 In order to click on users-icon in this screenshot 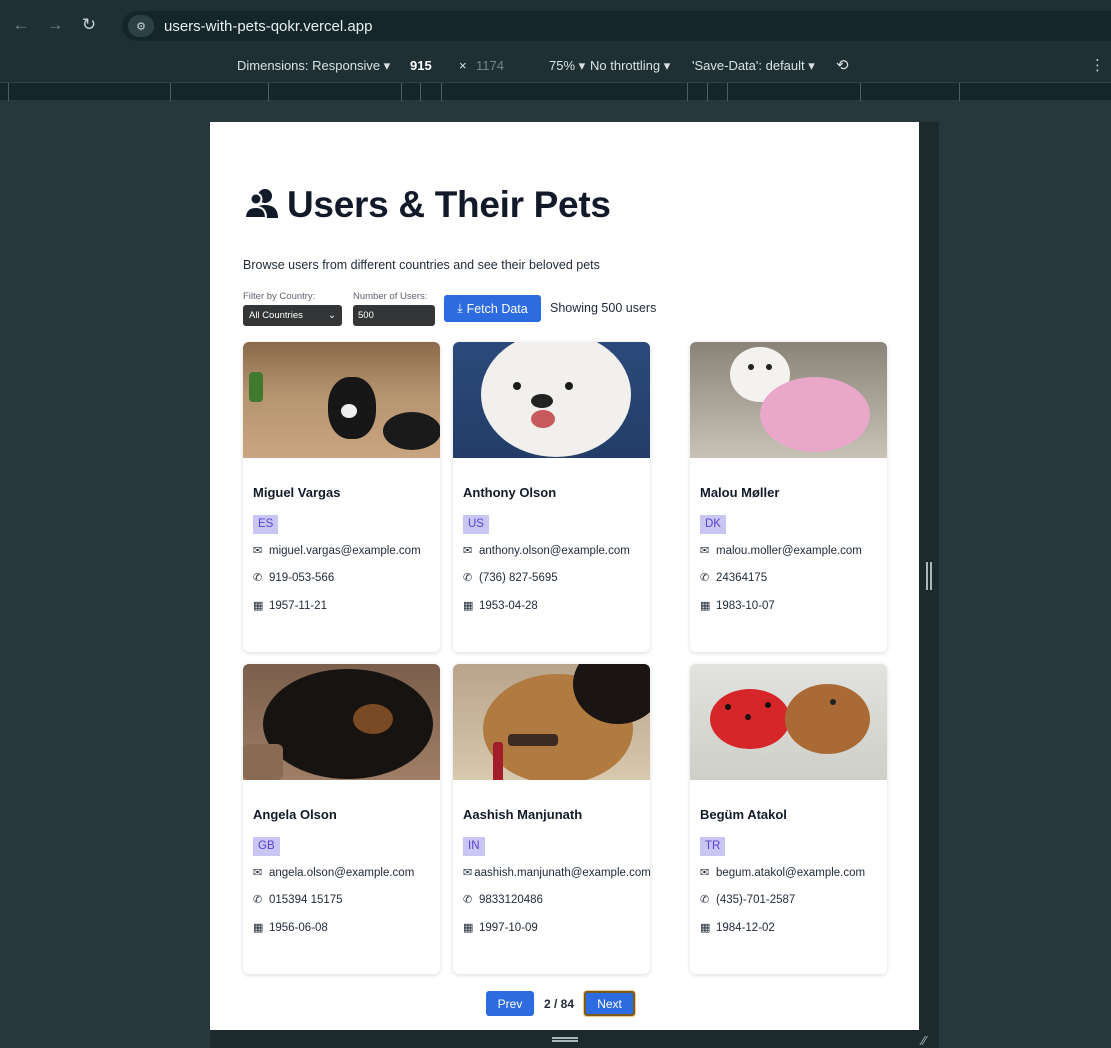, I will do `click(260, 204)`.